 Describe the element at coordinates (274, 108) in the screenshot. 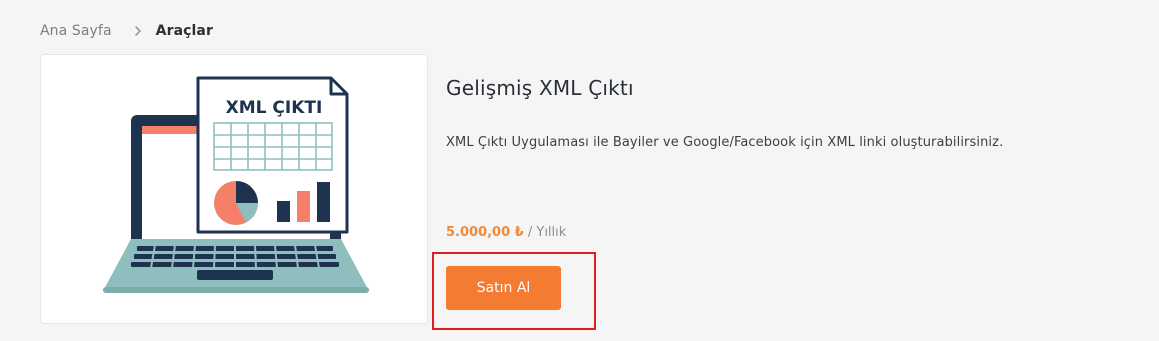

I see `illustration-title: XML ÇIKTI` at that location.